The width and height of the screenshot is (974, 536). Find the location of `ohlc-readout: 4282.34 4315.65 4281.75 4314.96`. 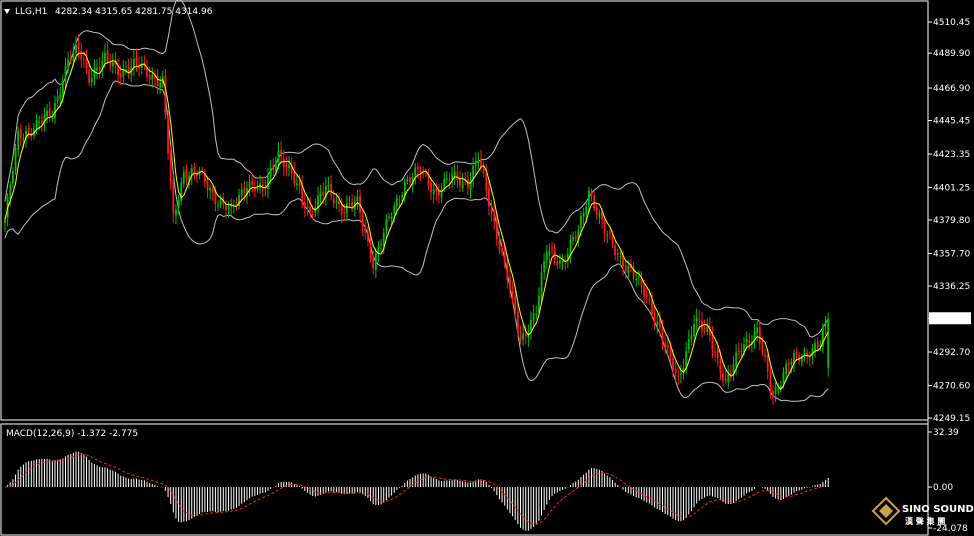

ohlc-readout: 4282.34 4315.65 4281.75 4314.96 is located at coordinates (134, 12).